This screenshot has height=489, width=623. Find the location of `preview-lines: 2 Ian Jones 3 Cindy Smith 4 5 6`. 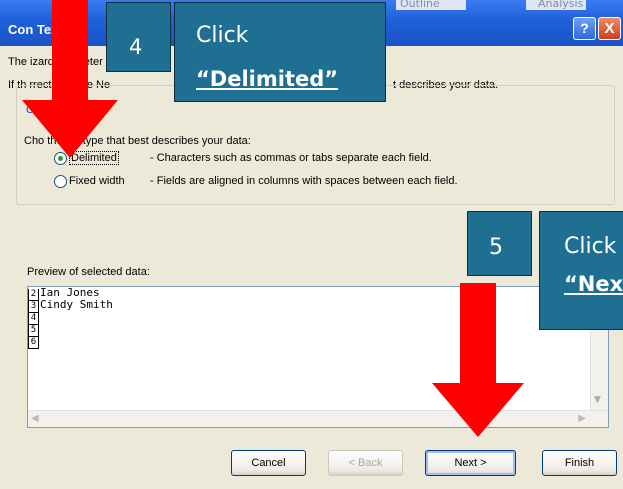

preview-lines: 2 Ian Jones 3 Cindy Smith 4 5 6 is located at coordinates (70, 318).